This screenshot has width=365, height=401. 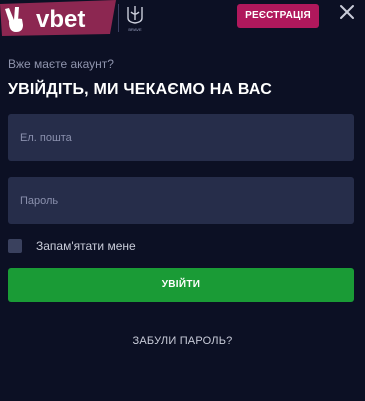 I want to click on vbet-logo-graphic: vbet, so click(x=58, y=18).